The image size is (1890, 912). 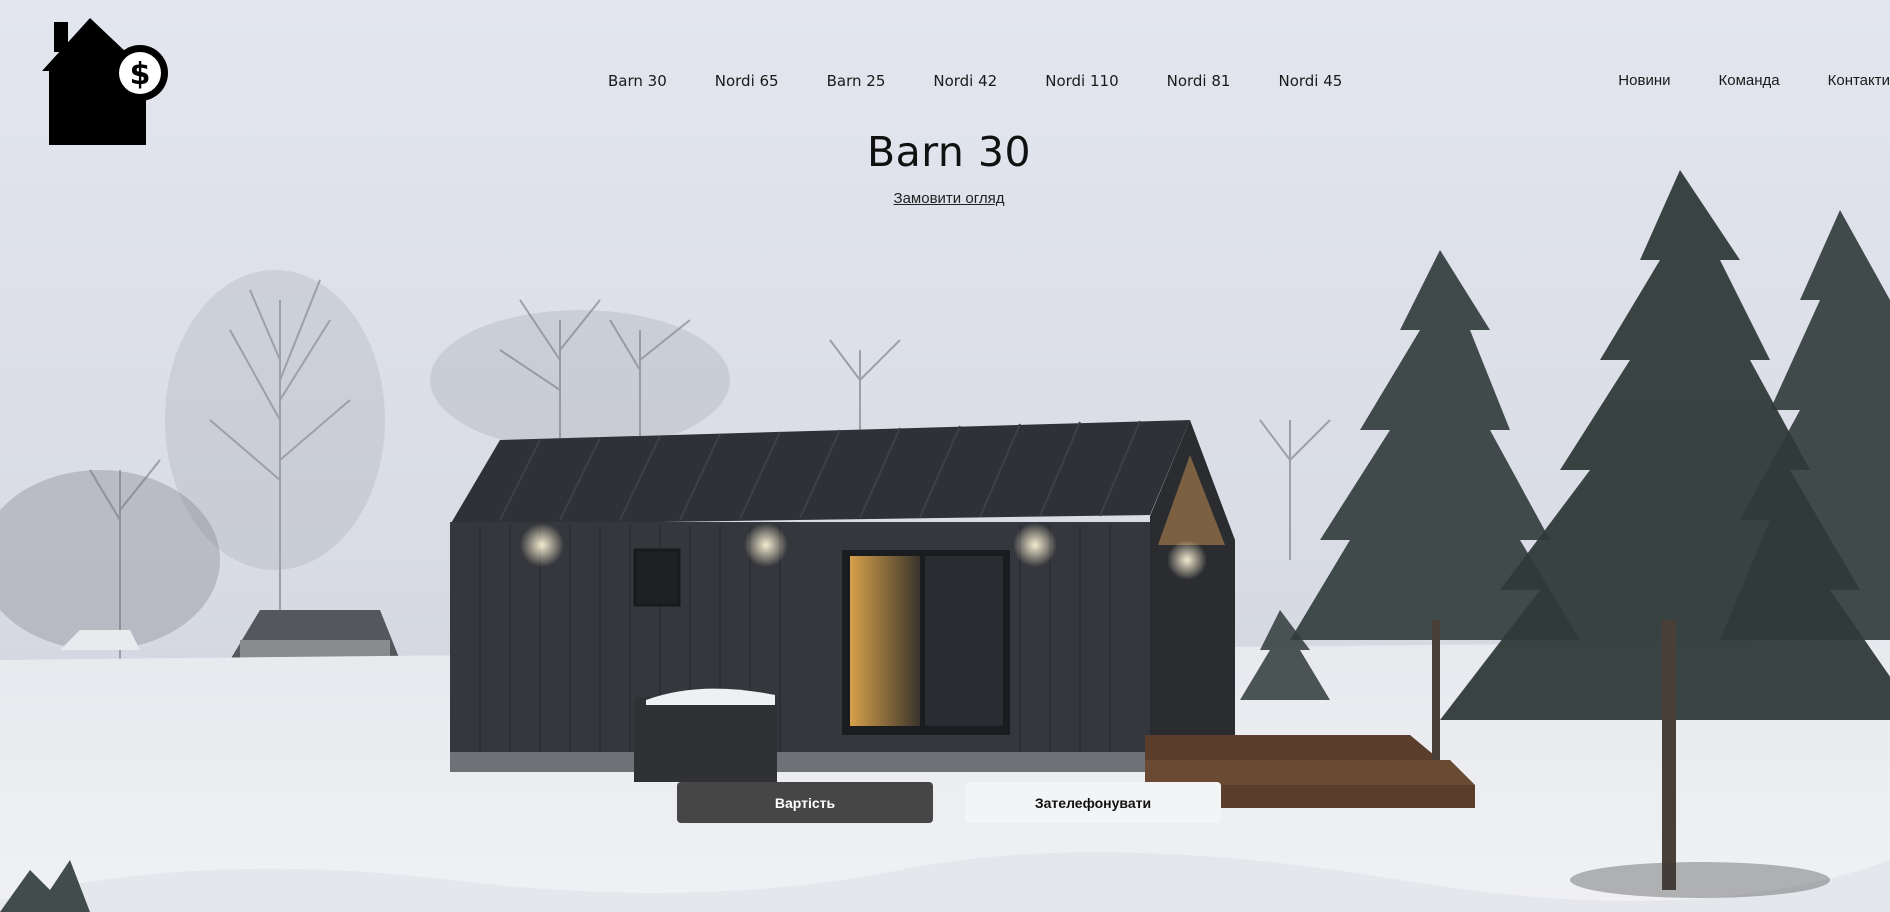 I want to click on nav-link-barn-25: Barn 25, so click(x=856, y=81).